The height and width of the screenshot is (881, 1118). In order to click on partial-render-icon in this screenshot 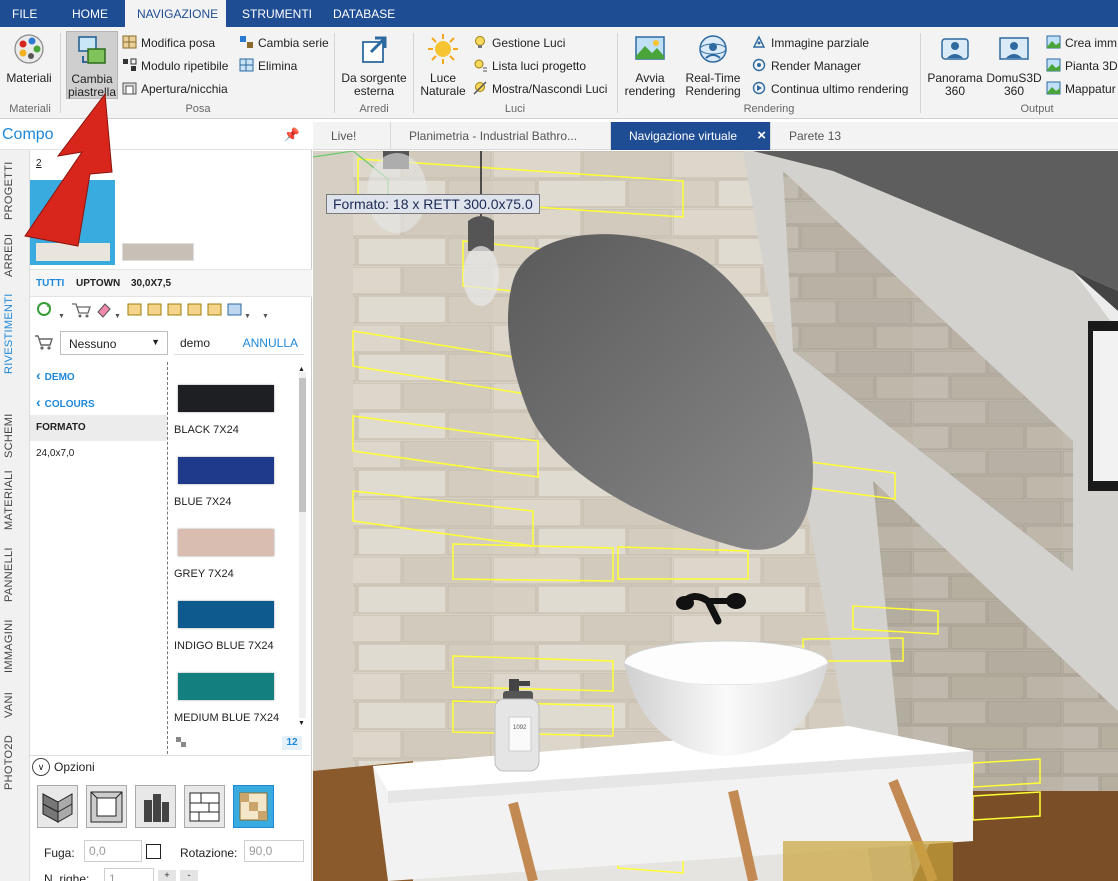, I will do `click(759, 42)`.